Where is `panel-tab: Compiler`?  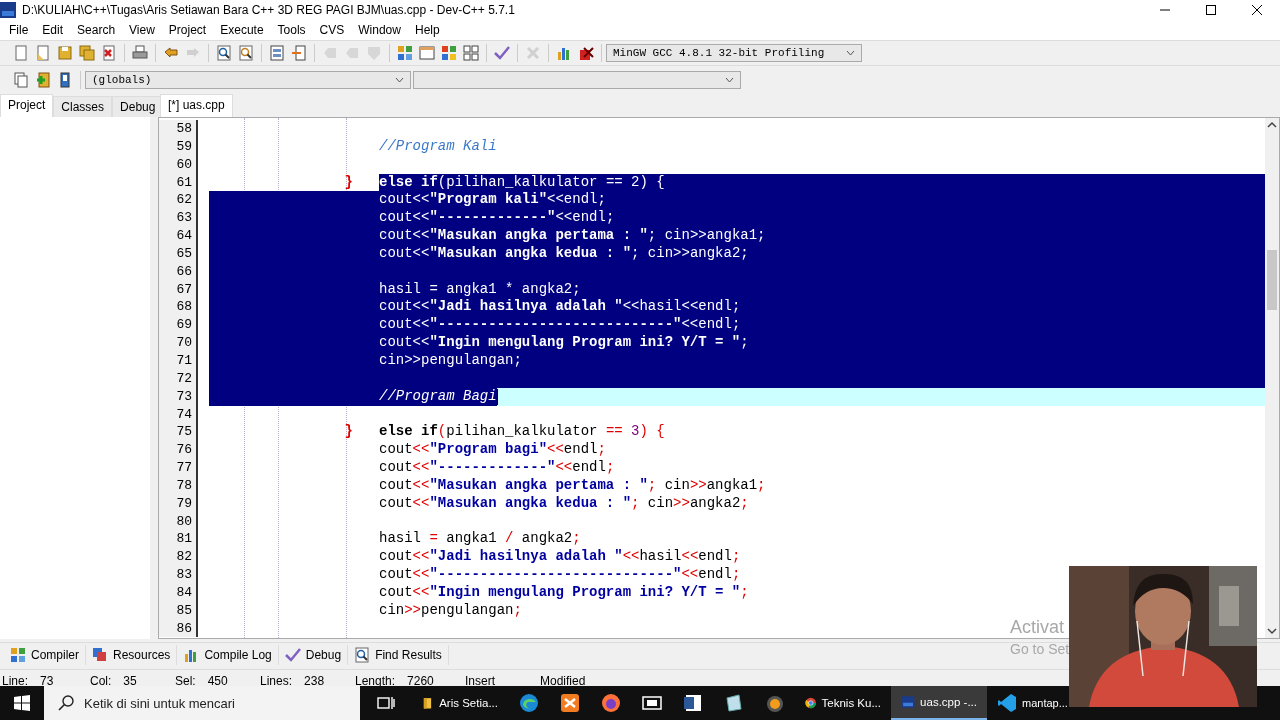 panel-tab: Compiler is located at coordinates (45, 655).